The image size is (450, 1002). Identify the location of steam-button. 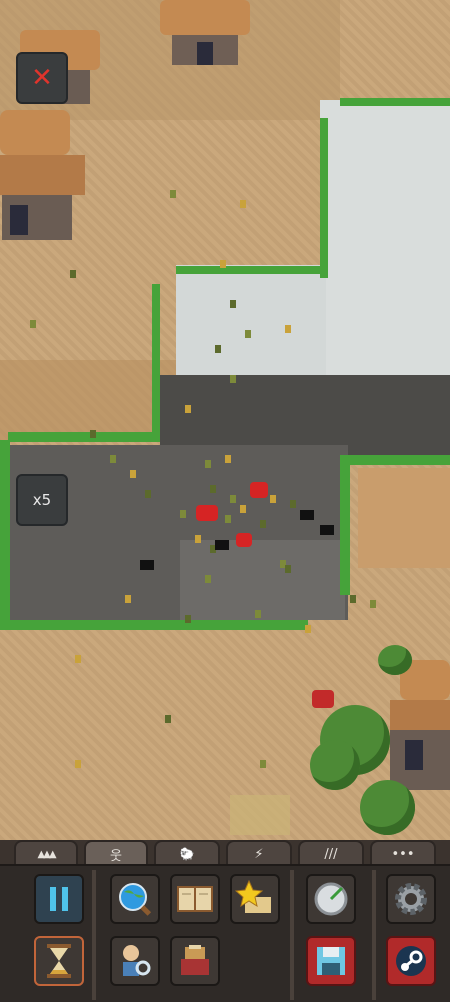
(411, 961).